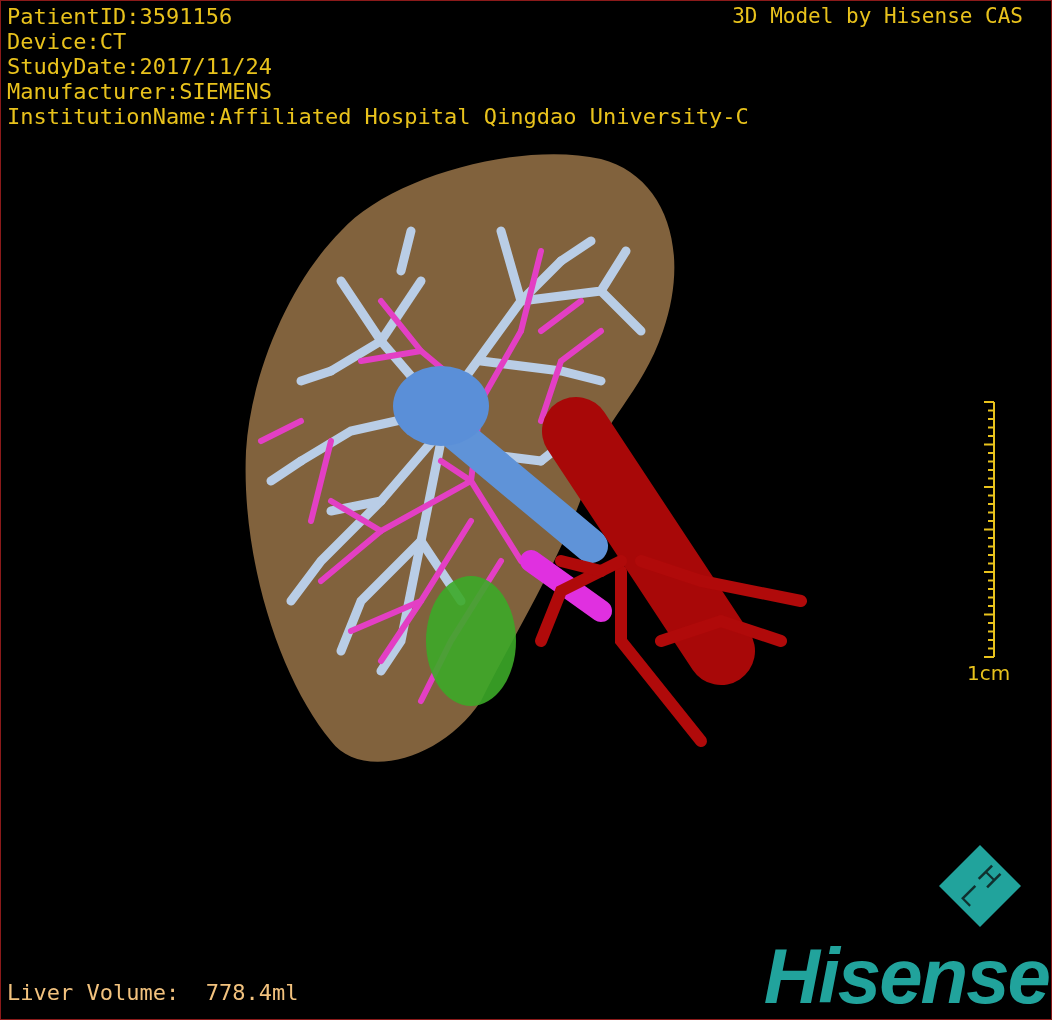 Image resolution: width=1052 pixels, height=1020 pixels. What do you see at coordinates (877, 16) in the screenshot?
I see `viewer-caption: 3D Model by Hisense CAS` at bounding box center [877, 16].